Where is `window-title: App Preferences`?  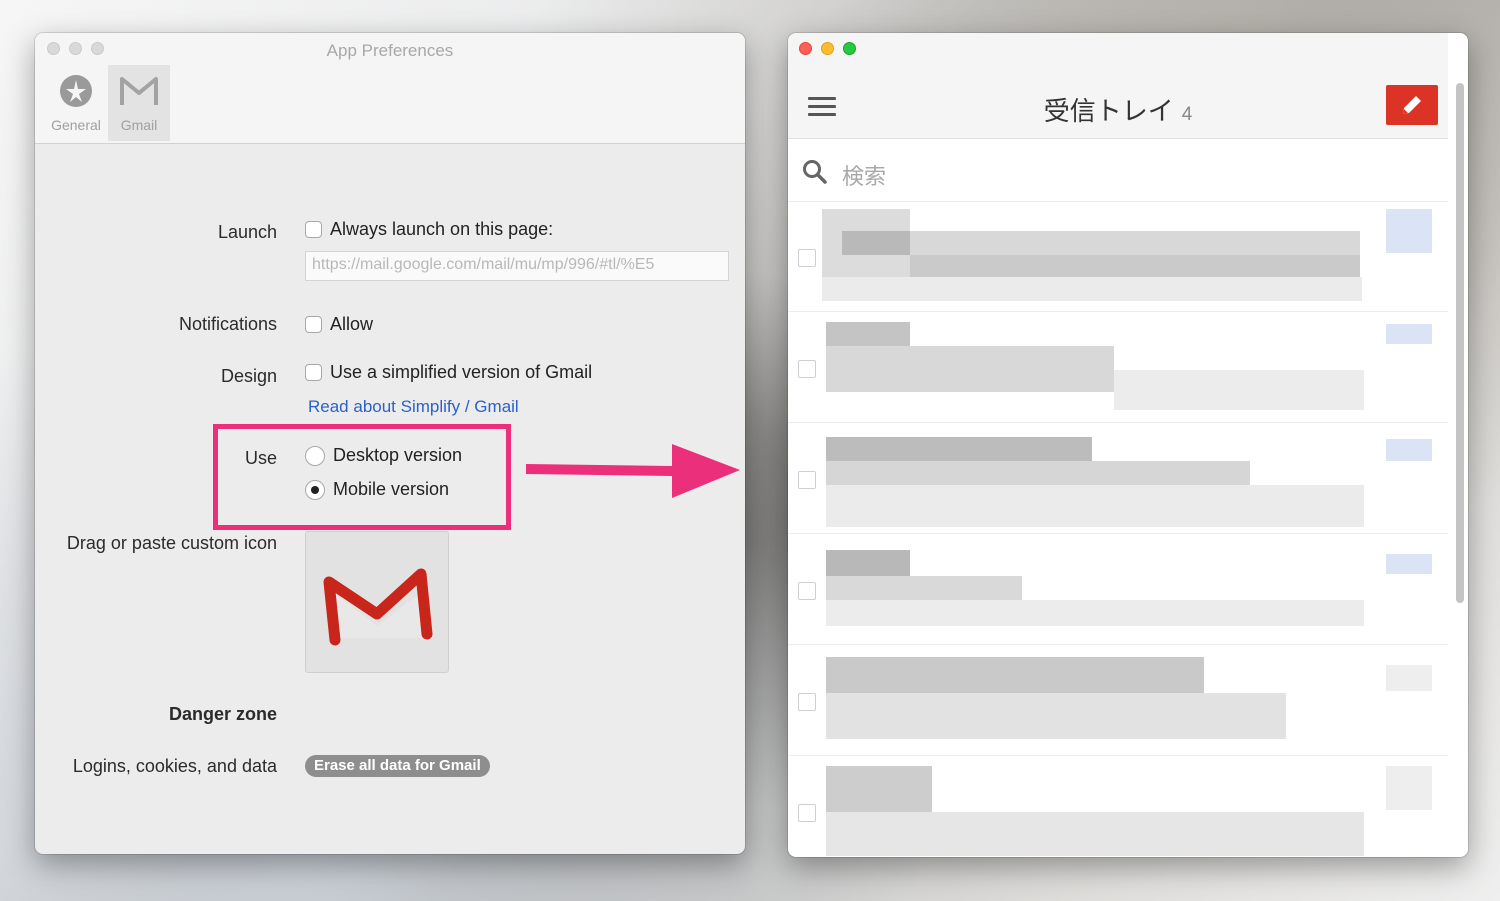
window-title: App Preferences is located at coordinates (390, 50).